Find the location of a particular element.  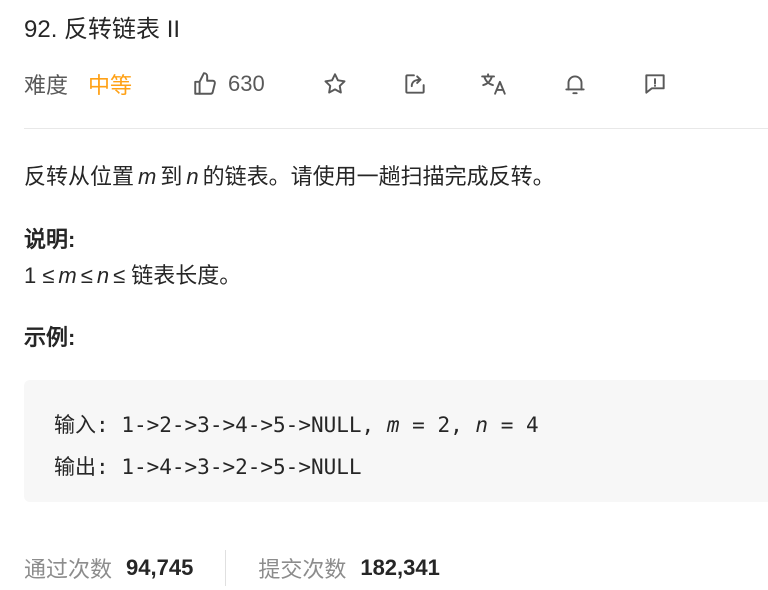

feedback-icon is located at coordinates (655, 84).